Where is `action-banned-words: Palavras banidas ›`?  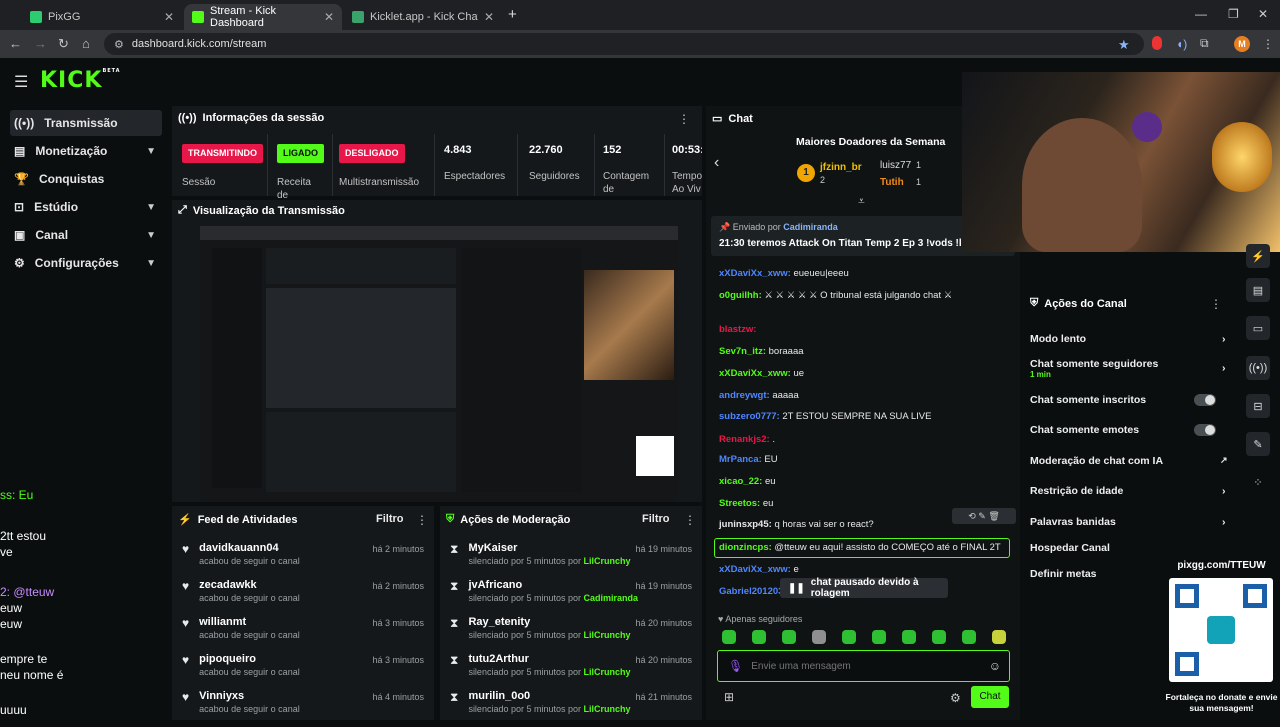 action-banned-words: Palavras banidas › is located at coordinates (1130, 522).